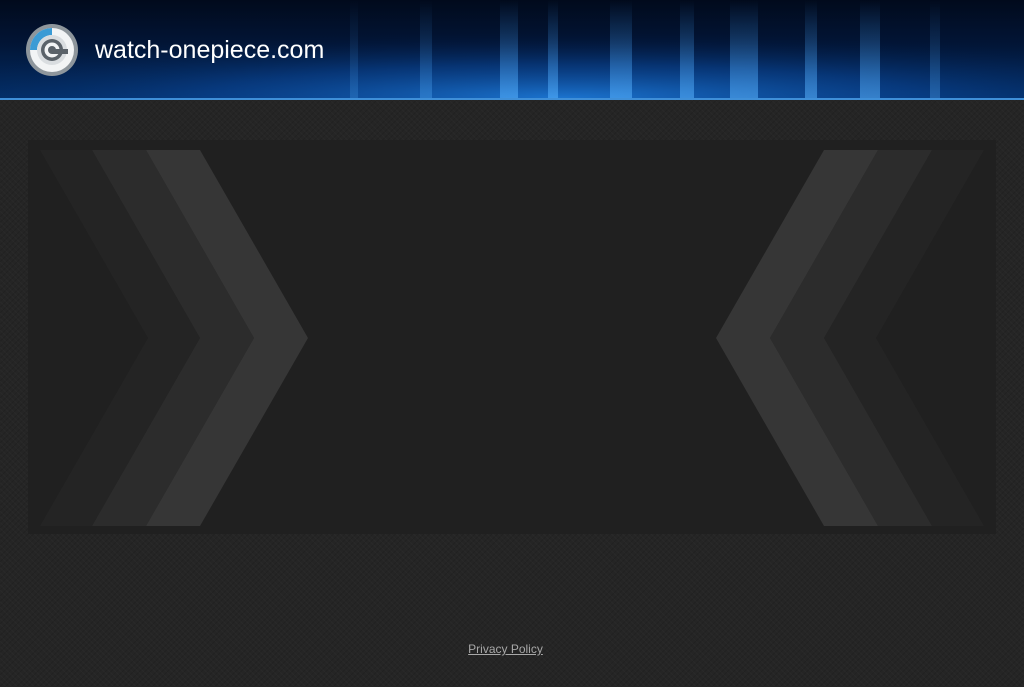  What do you see at coordinates (209, 50) in the screenshot?
I see `site-title: watch-onepiece.com` at bounding box center [209, 50].